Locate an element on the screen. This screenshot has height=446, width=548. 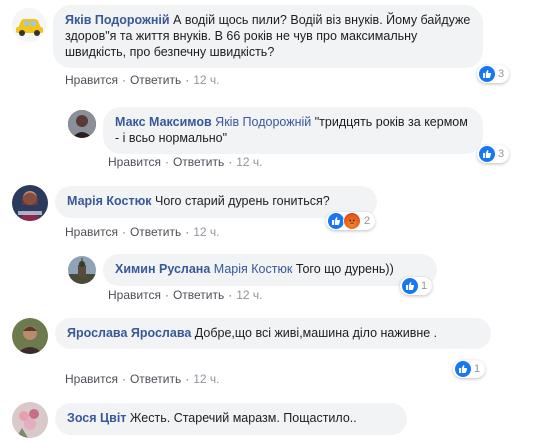
angry-icon is located at coordinates (352, 221).